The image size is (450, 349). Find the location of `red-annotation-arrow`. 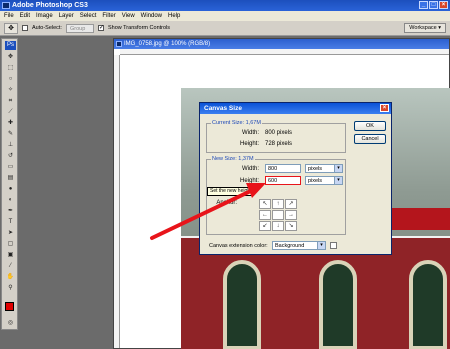

red-annotation-arrow is located at coordinates (208, 211).